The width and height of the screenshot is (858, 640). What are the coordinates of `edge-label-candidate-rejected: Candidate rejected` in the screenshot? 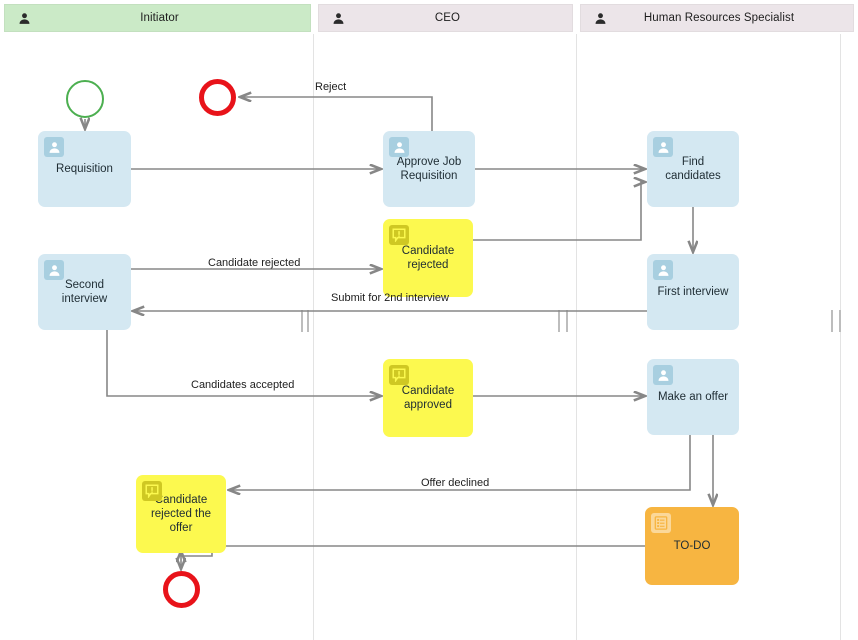 It's located at (254, 263).